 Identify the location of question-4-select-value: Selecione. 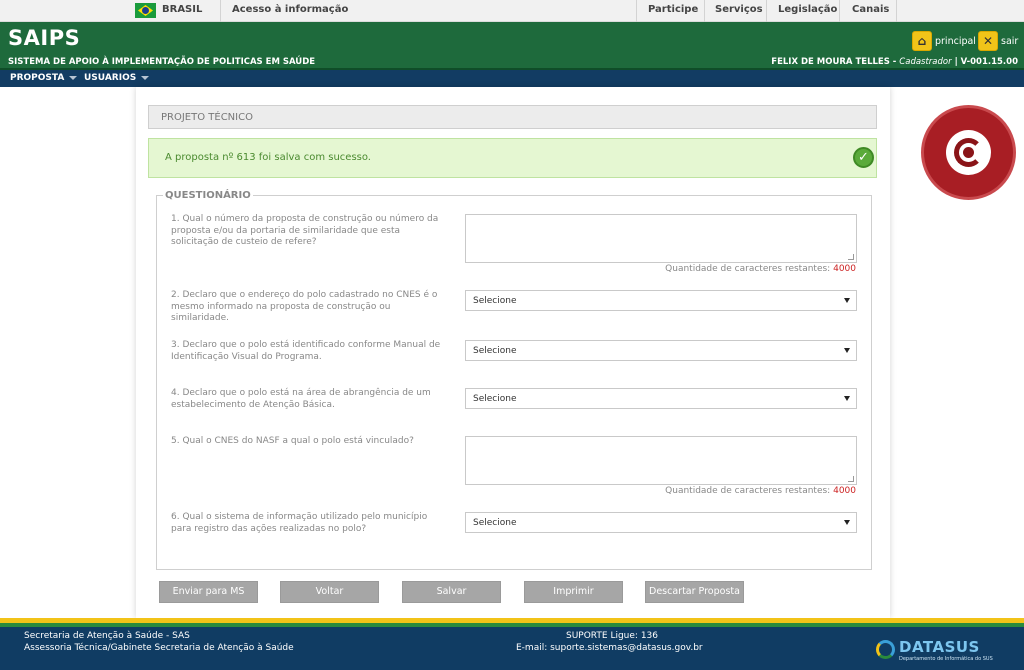
(495, 399).